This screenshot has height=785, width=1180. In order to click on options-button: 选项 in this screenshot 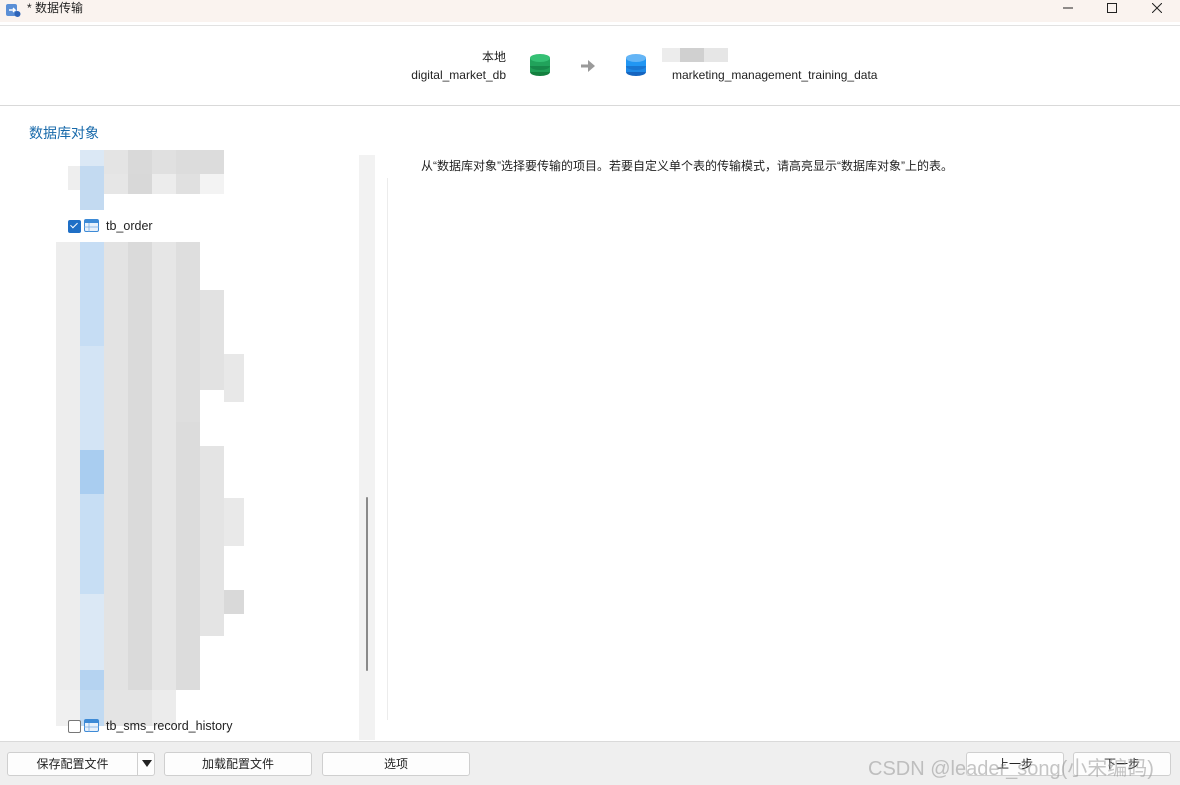, I will do `click(396, 764)`.